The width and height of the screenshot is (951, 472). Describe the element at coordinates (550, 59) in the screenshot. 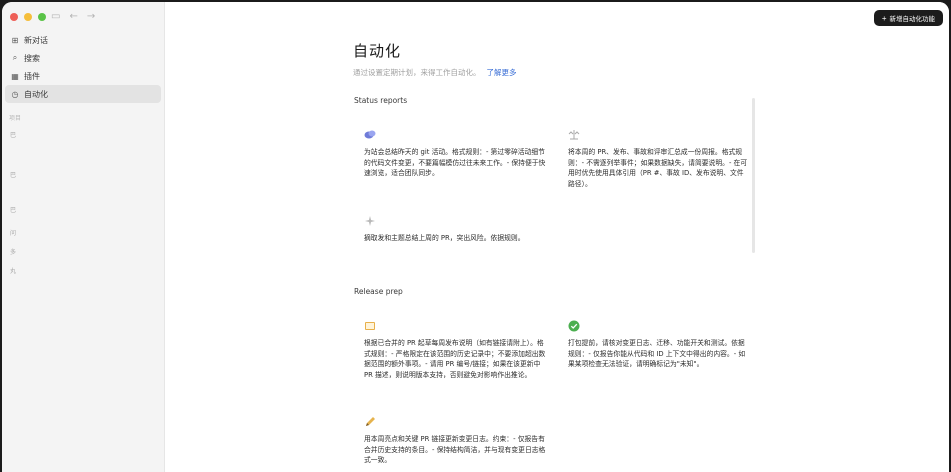

I see `page-header: 自动化 通过设置定期计划，来得工作自动化。 了解更多` at that location.